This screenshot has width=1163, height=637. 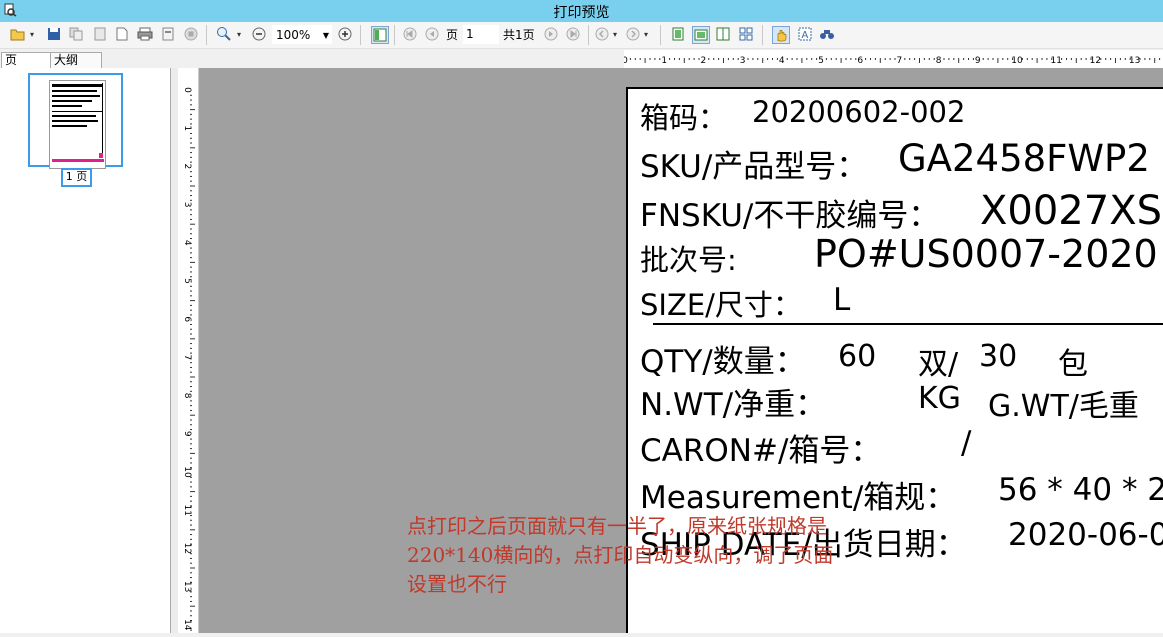 What do you see at coordinates (239, 34) in the screenshot?
I see `zoom-dropdown-icon: ▾` at bounding box center [239, 34].